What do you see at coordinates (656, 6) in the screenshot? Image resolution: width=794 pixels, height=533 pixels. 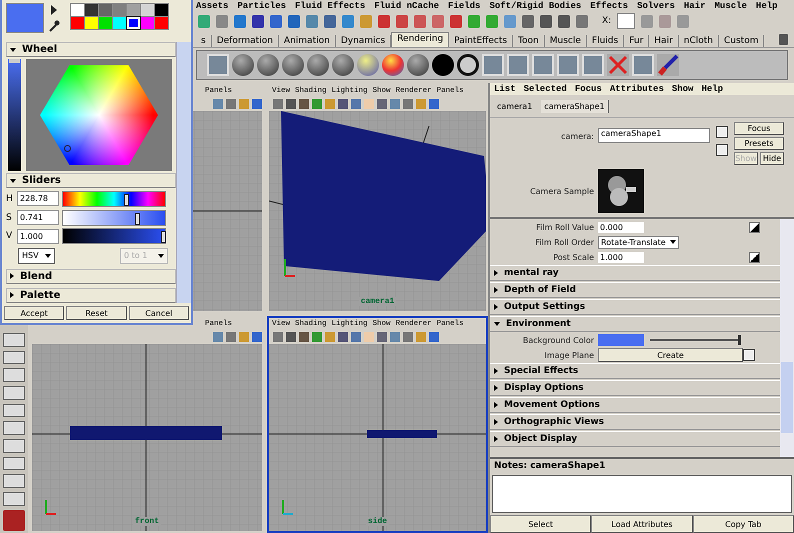 I see `menu-item: Solvers` at bounding box center [656, 6].